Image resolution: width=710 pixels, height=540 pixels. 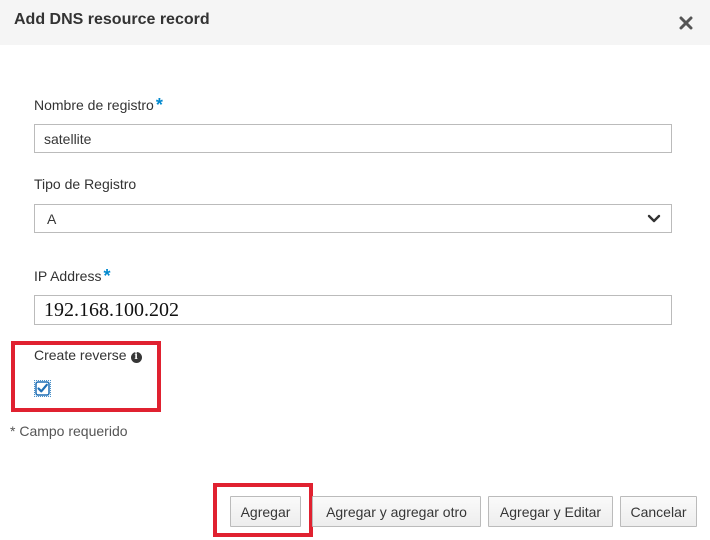 I want to click on ip-address-input: 192.168.100.202, so click(x=353, y=310).